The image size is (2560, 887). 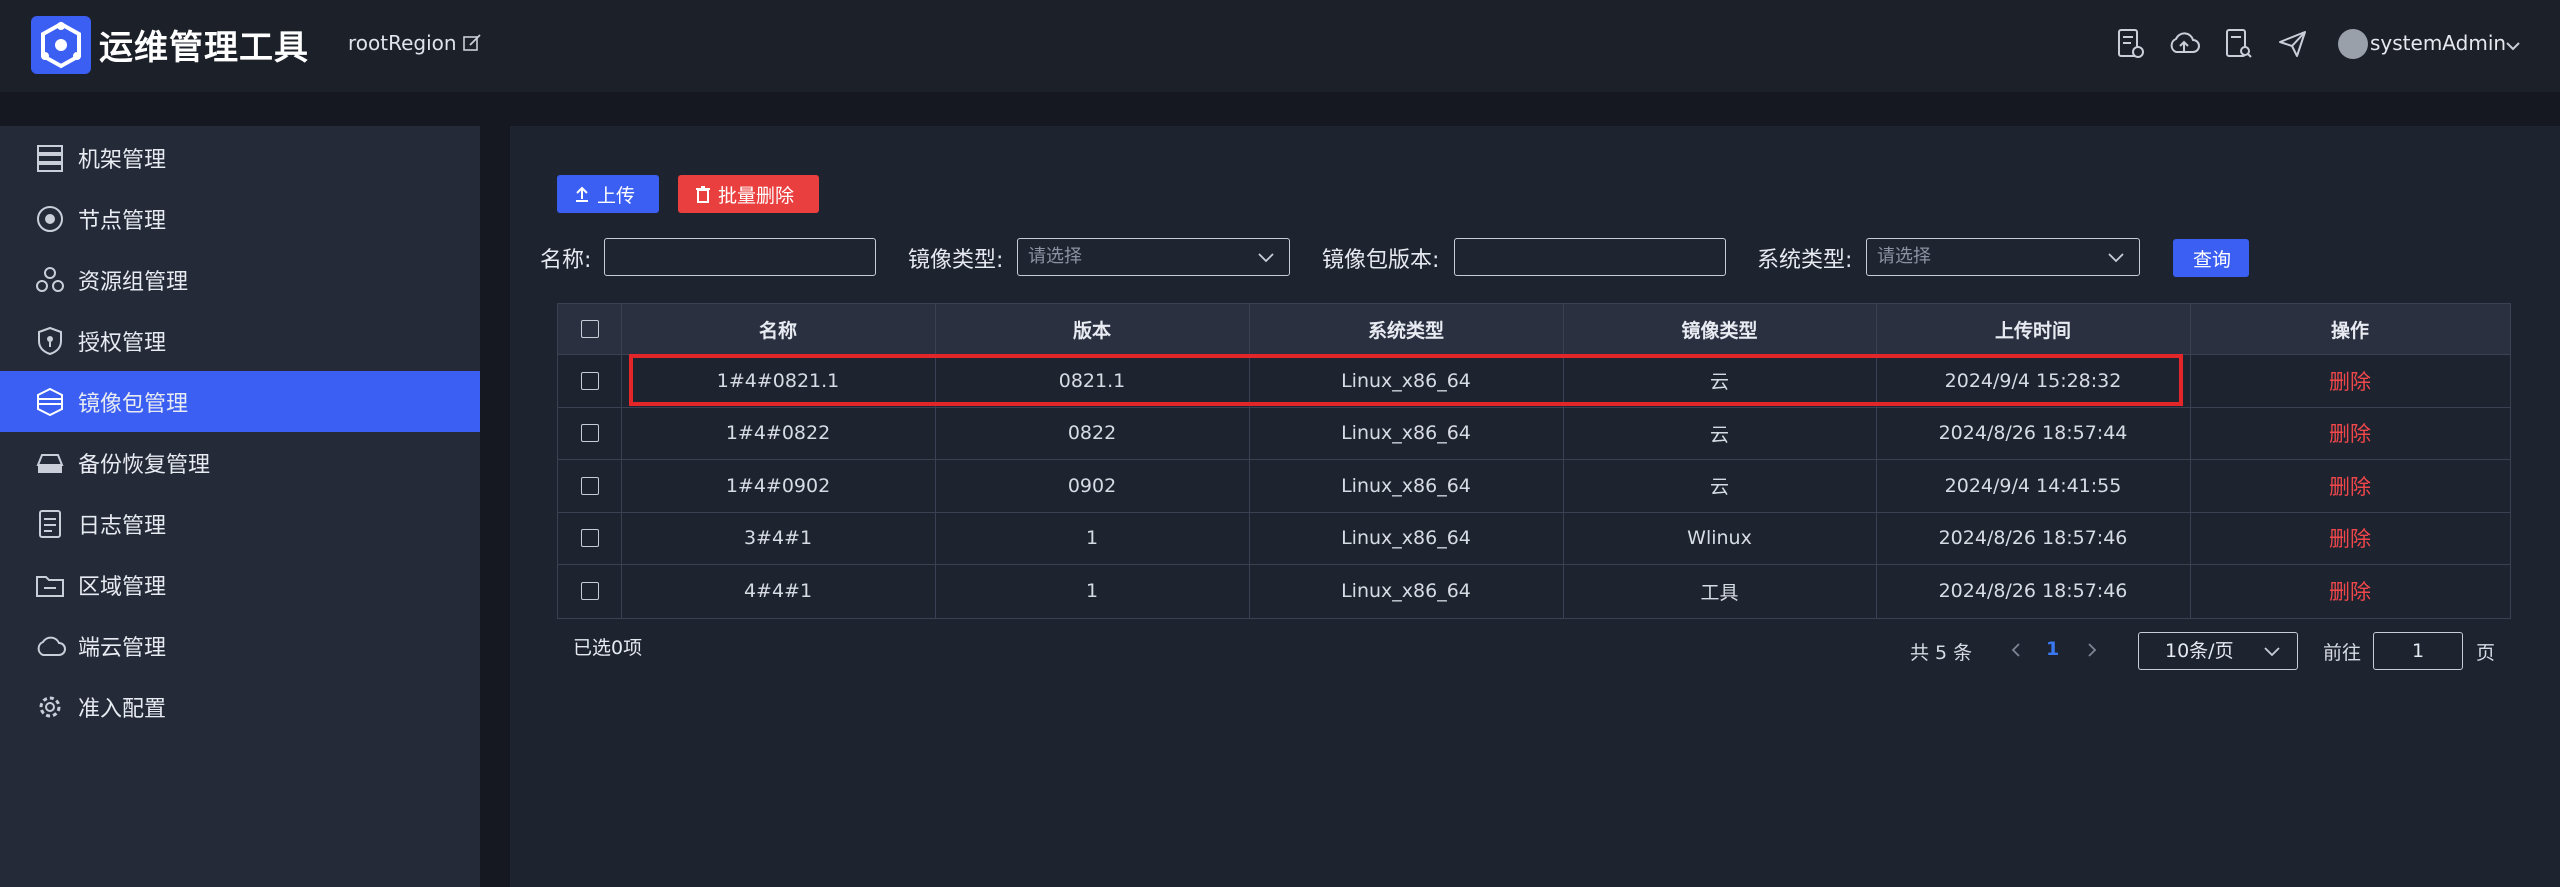 What do you see at coordinates (2052, 649) in the screenshot?
I see `pagination-current-page: 1` at bounding box center [2052, 649].